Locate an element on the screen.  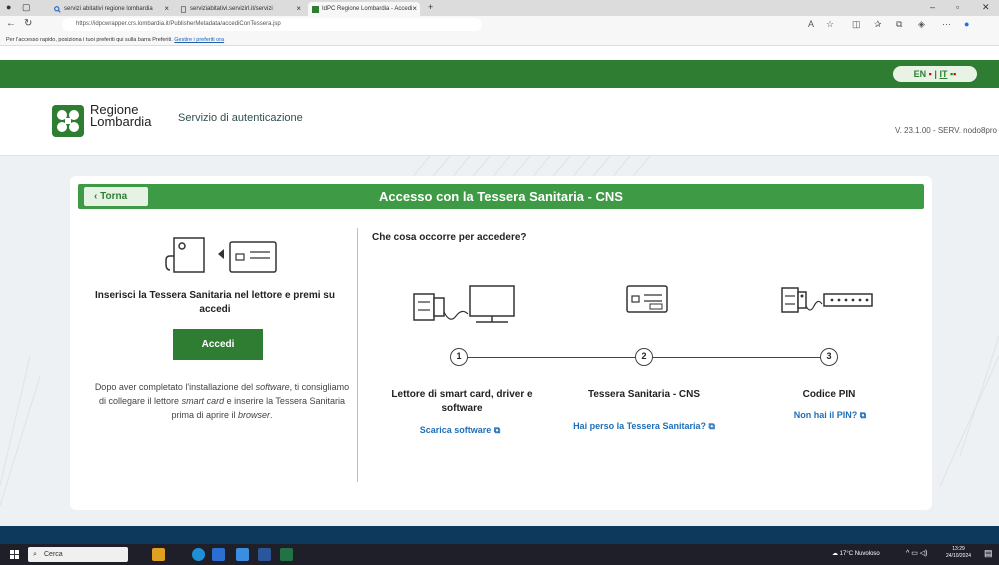
search-placeholder: Cerca is located at coordinates (53, 554).